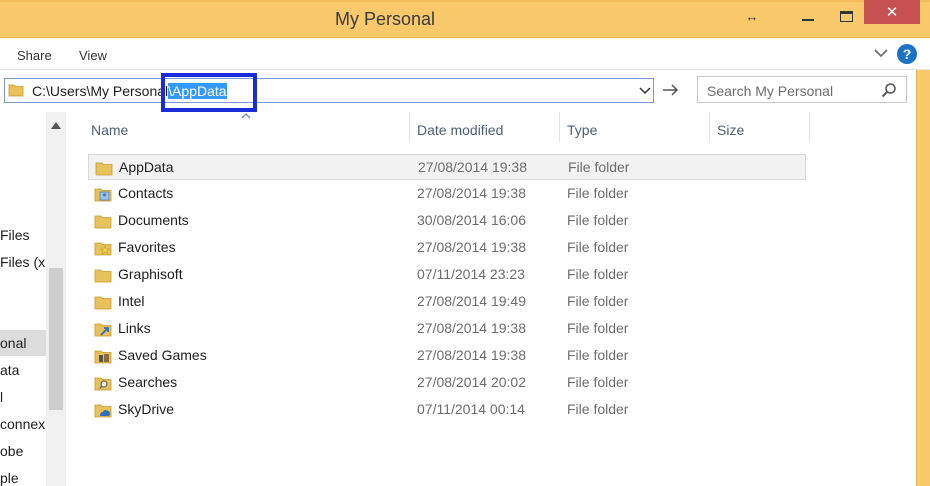 This screenshot has height=486, width=930. I want to click on file-name: Searches, so click(148, 382).